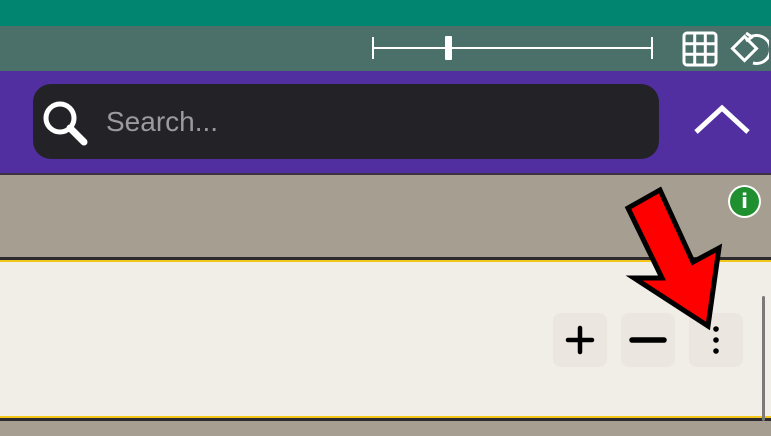  I want to click on search-icon, so click(65, 123).